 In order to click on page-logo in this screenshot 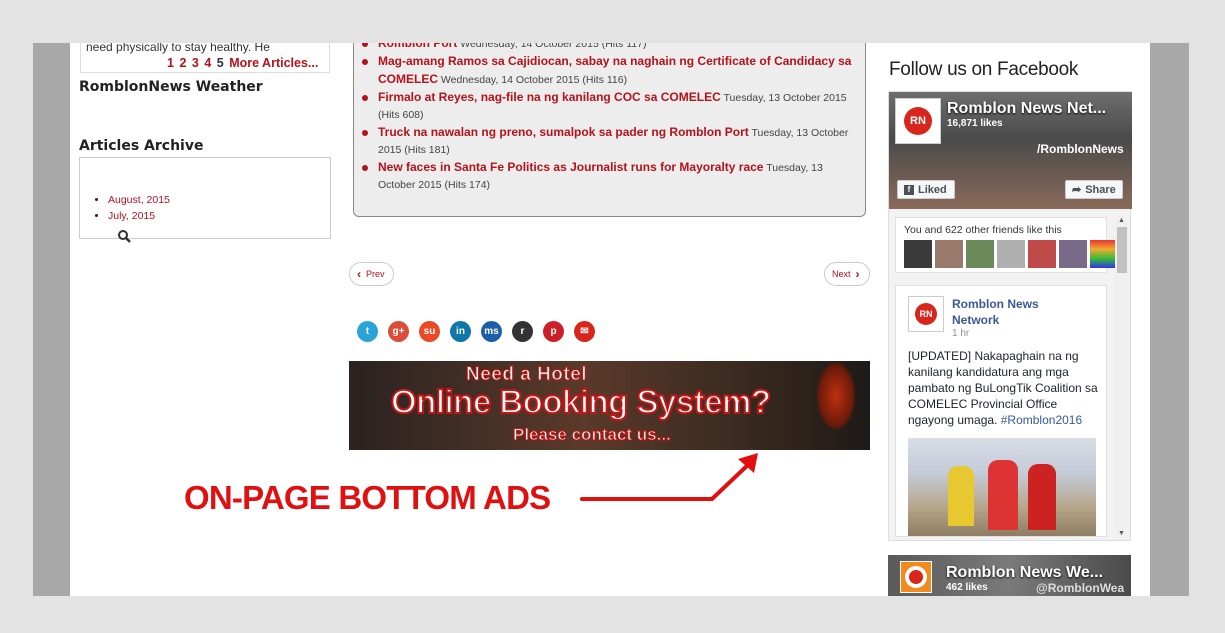, I will do `click(916, 577)`.